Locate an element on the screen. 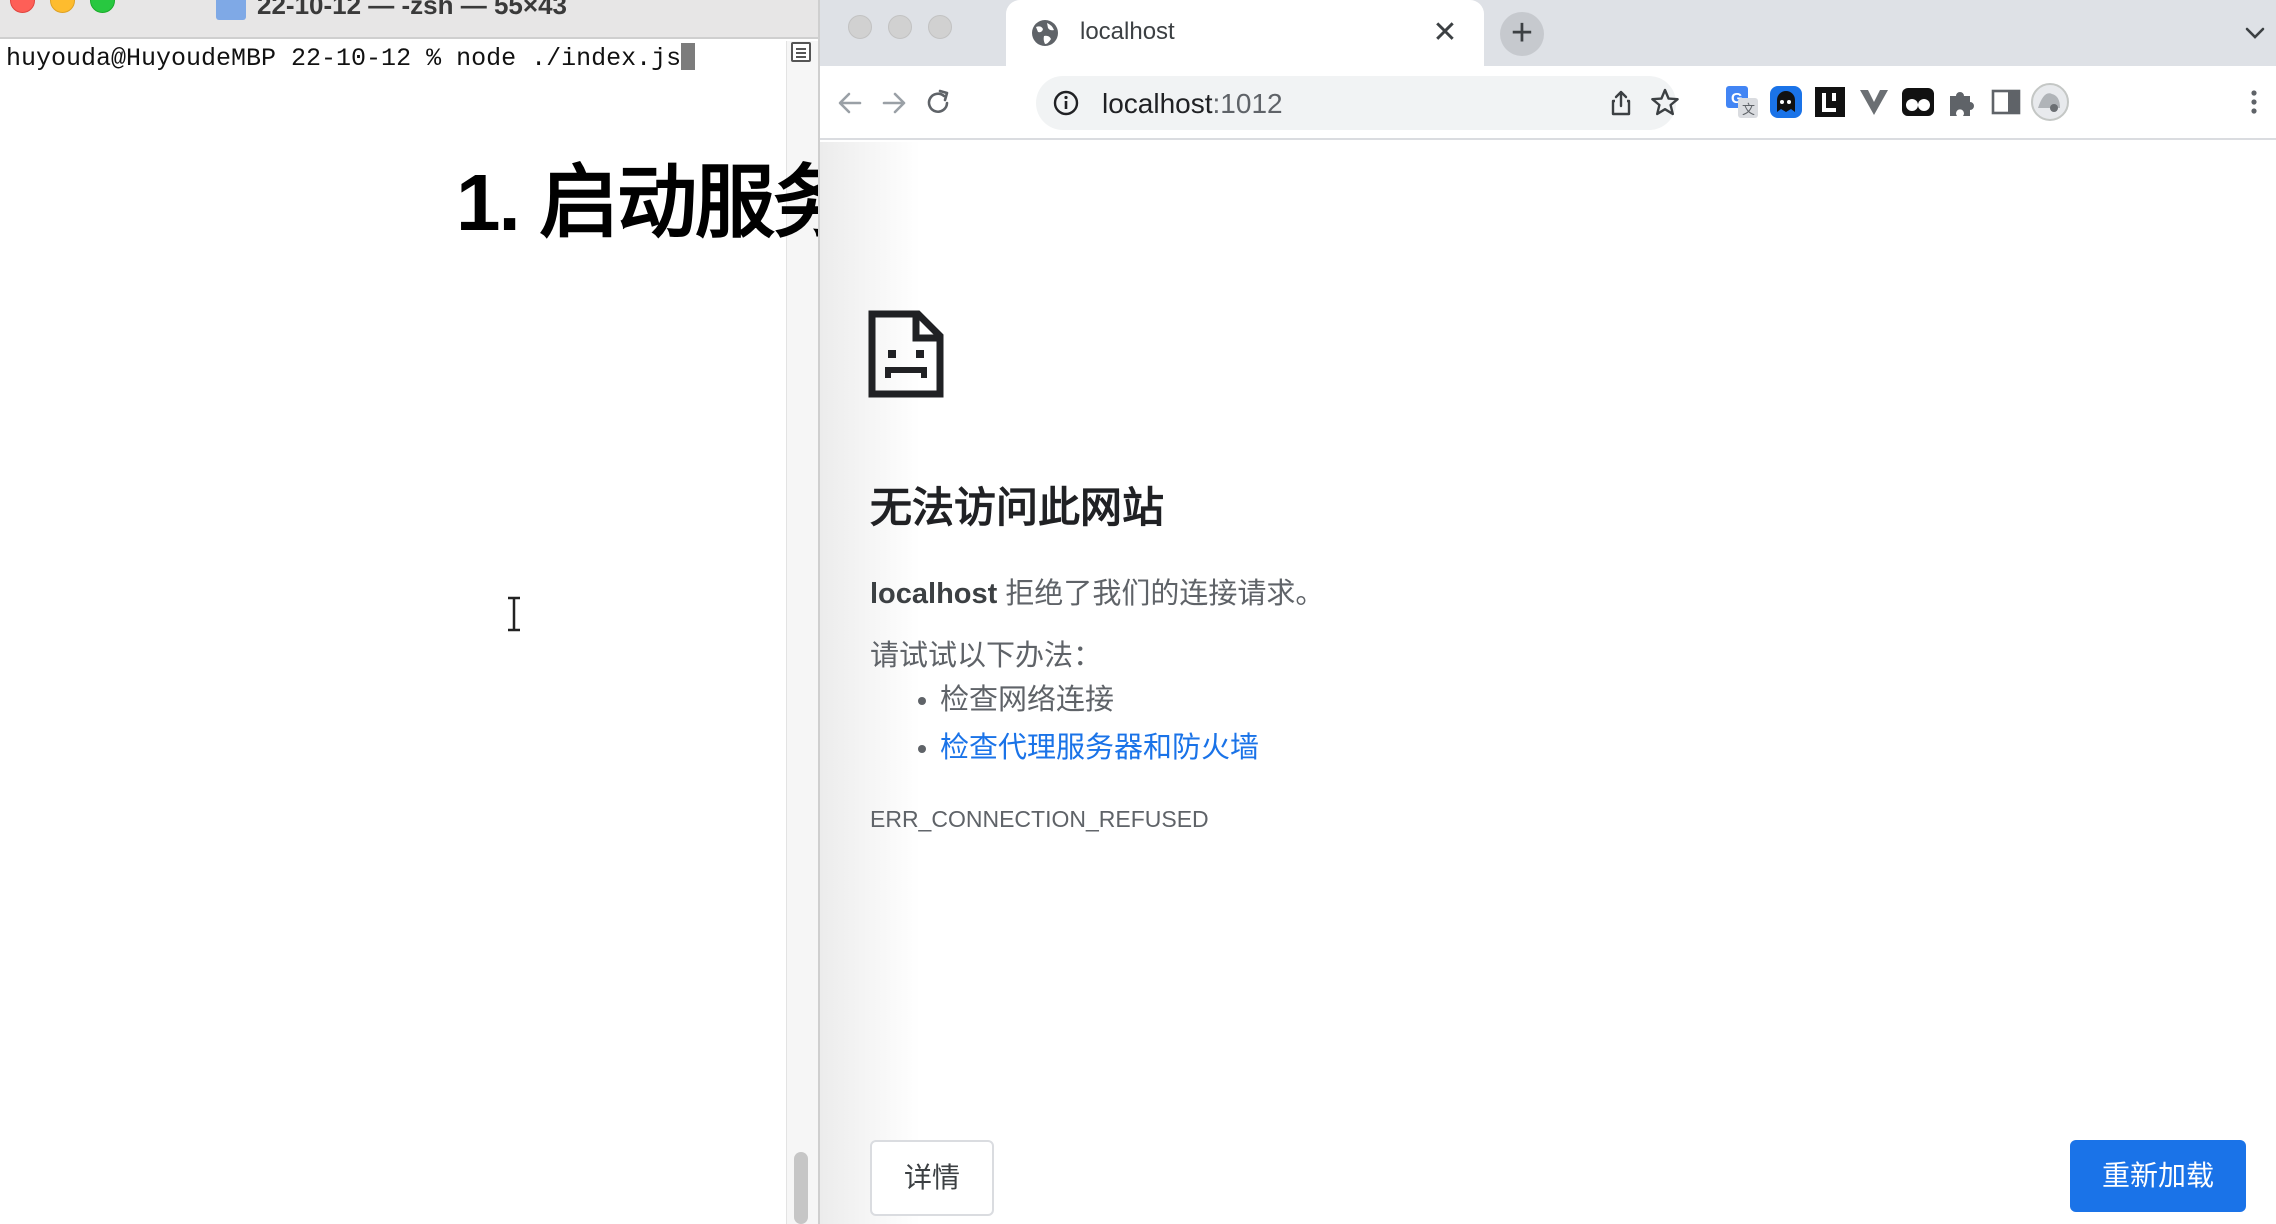 The width and height of the screenshot is (2276, 1224). terminal-titlebar: 22-10-12 — -zsh — 55×43 is located at coordinates (409, 19).